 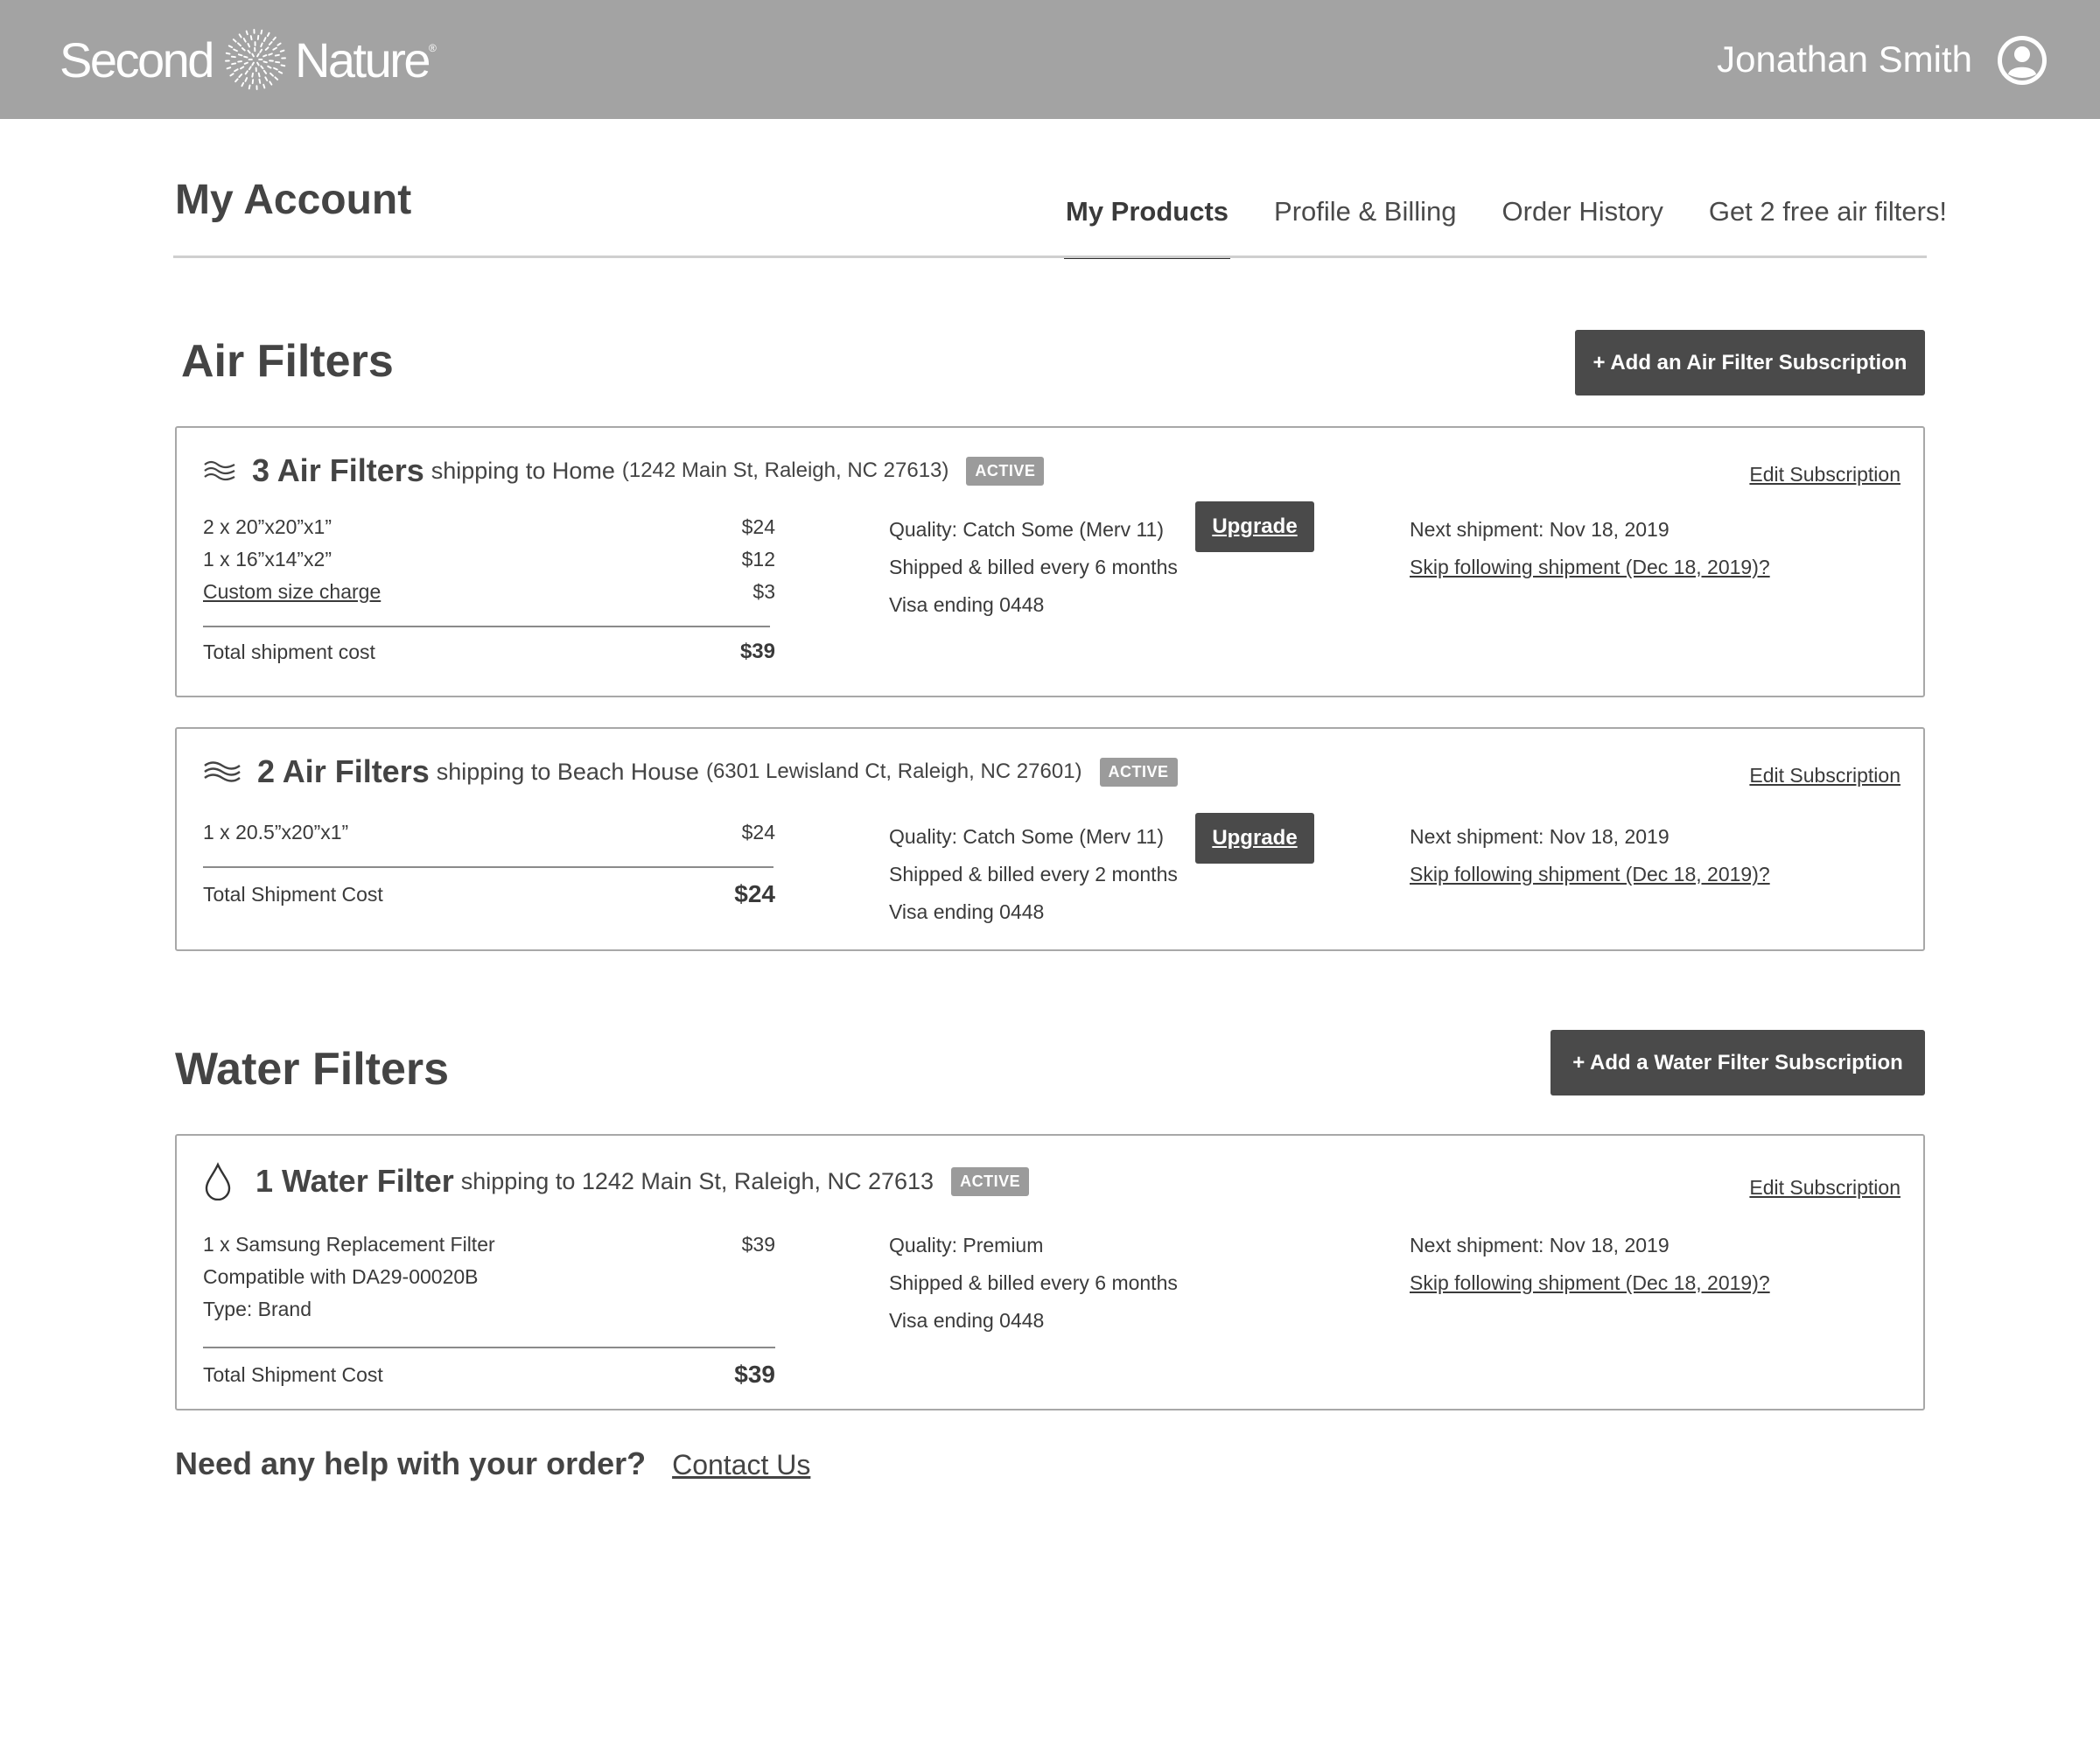 What do you see at coordinates (489, 652) in the screenshot?
I see `total-row: Total shipment cost $39` at bounding box center [489, 652].